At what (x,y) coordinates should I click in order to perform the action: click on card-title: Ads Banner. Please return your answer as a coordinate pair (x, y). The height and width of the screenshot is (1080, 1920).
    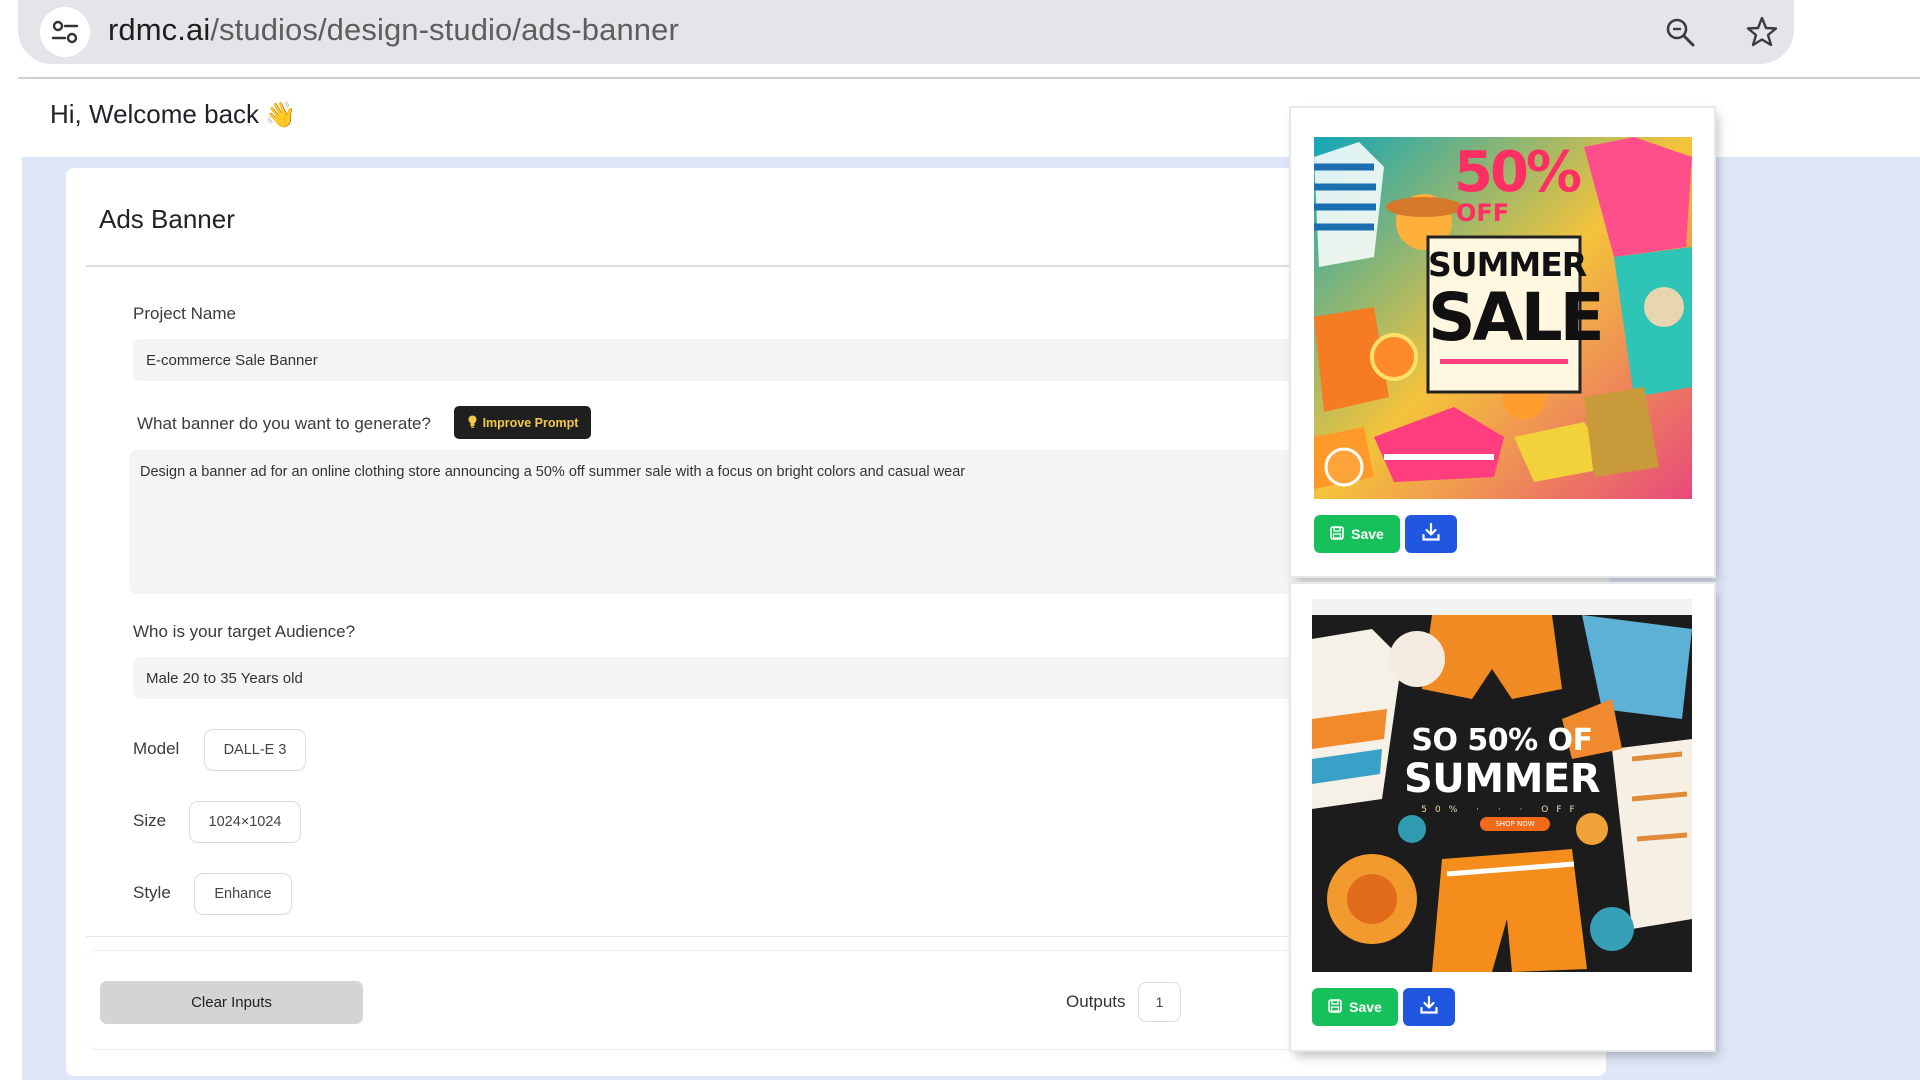
    Looking at the image, I should click on (167, 219).